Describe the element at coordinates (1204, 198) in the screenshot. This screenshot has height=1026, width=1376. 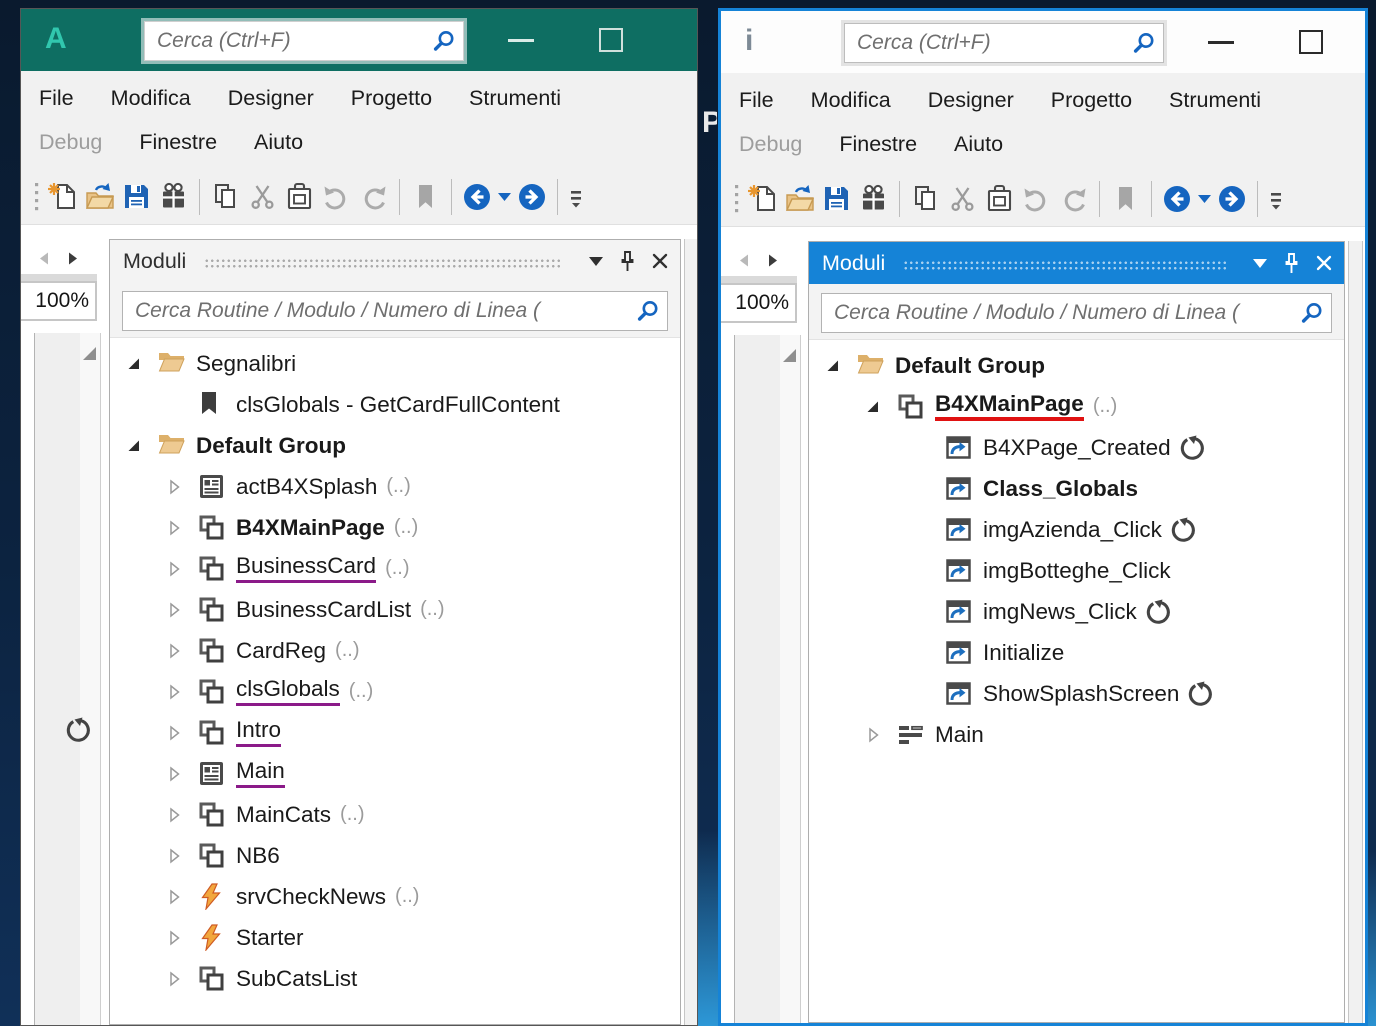
I see `back-history-dropdown-button` at that location.